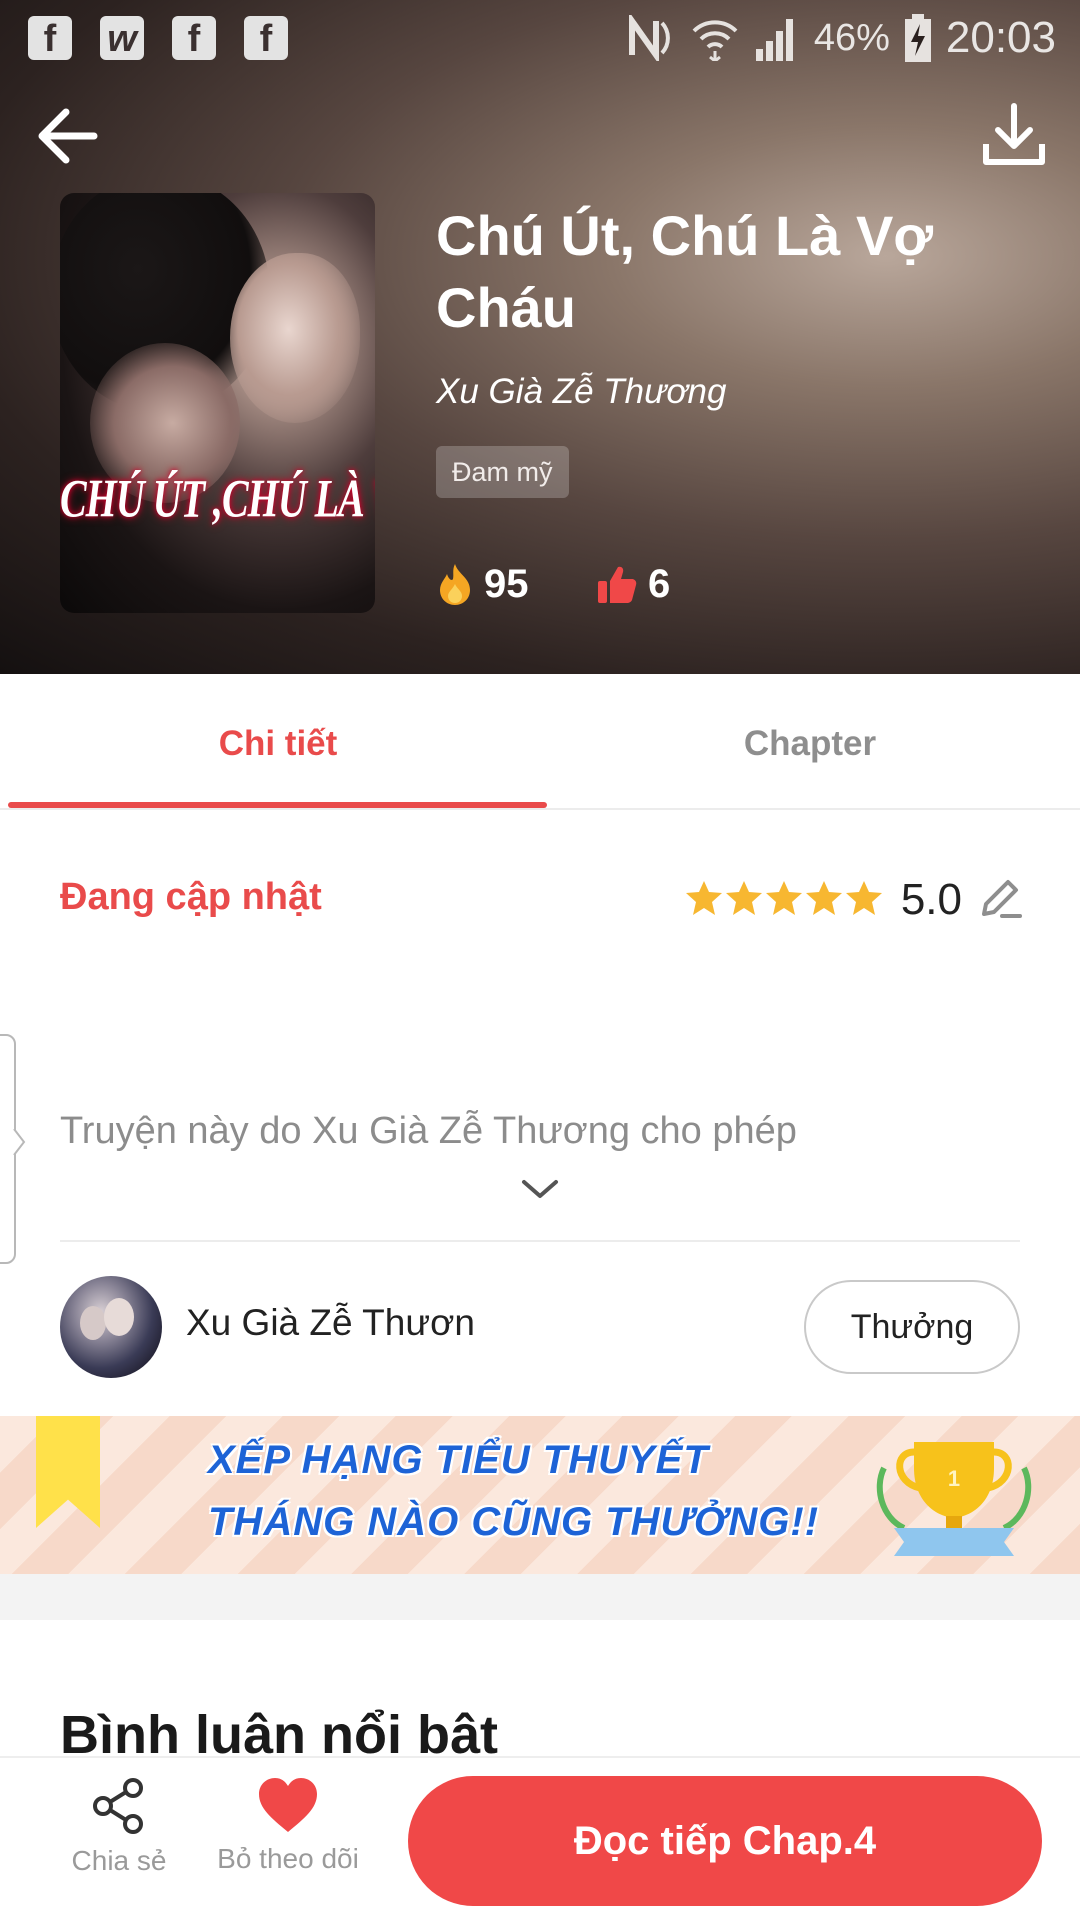 This screenshot has width=1080, height=1920. Describe the element at coordinates (912, 1327) in the screenshot. I see `reward-button: Thưởng` at that location.